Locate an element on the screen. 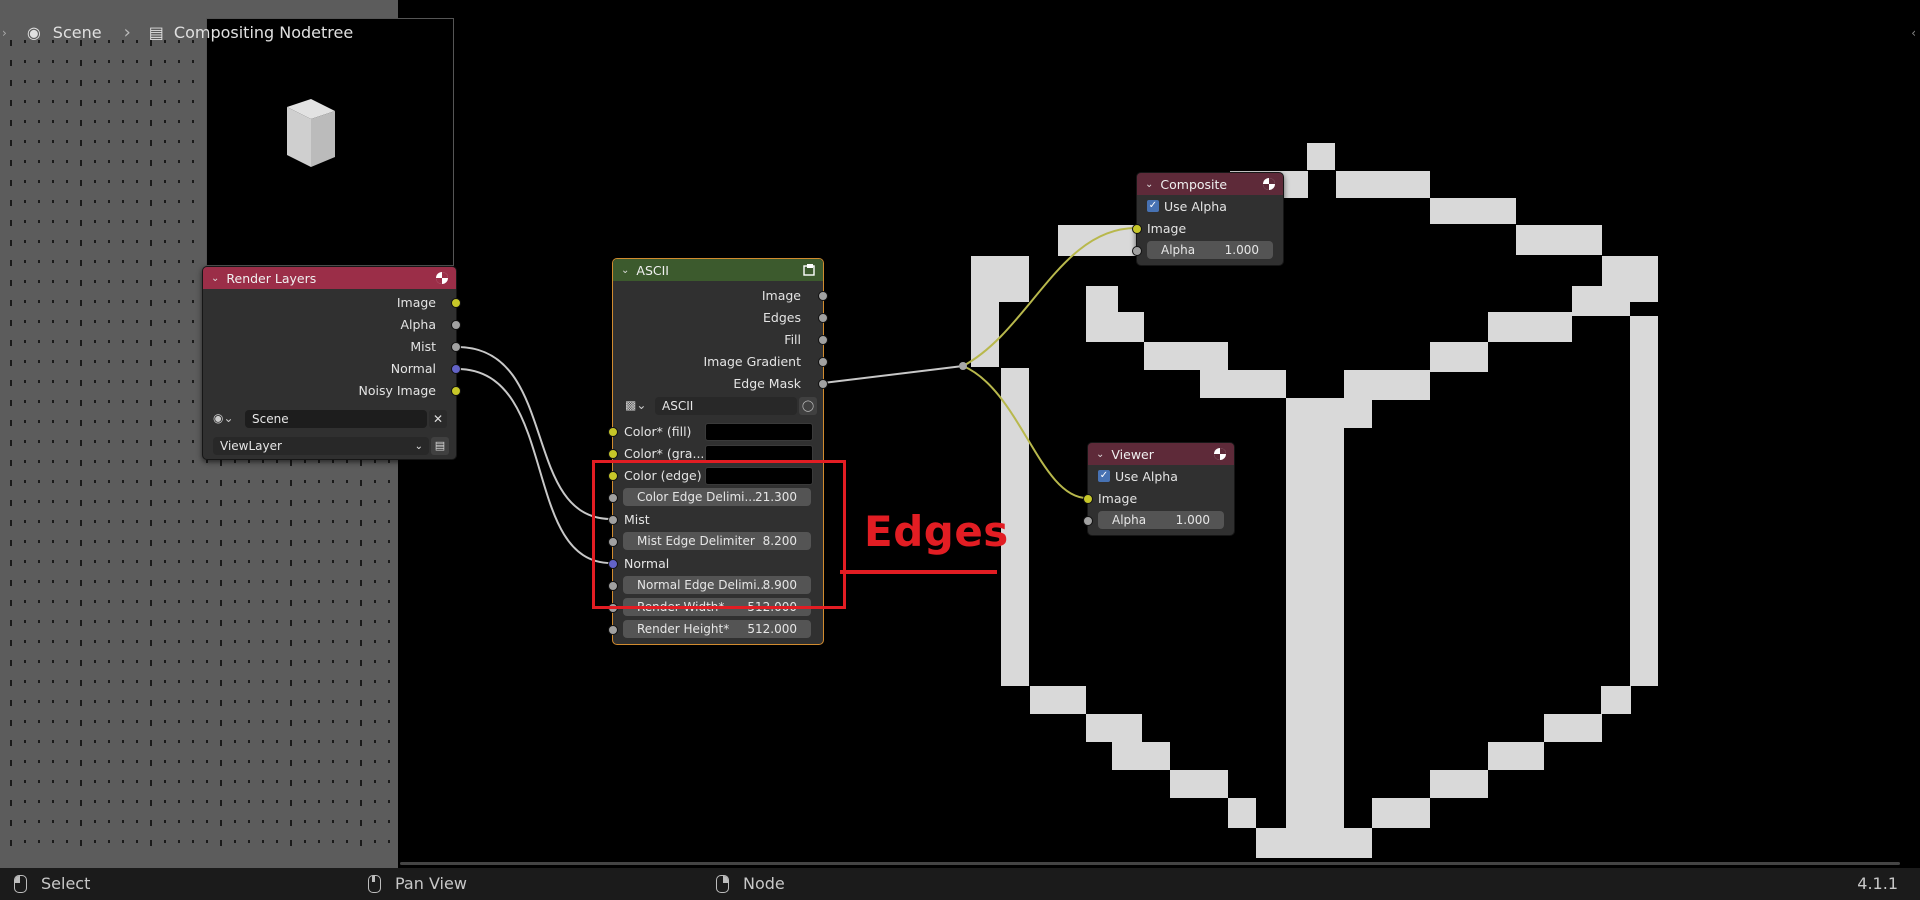 The image size is (1920, 900). socket-render-height is located at coordinates (613, 630).